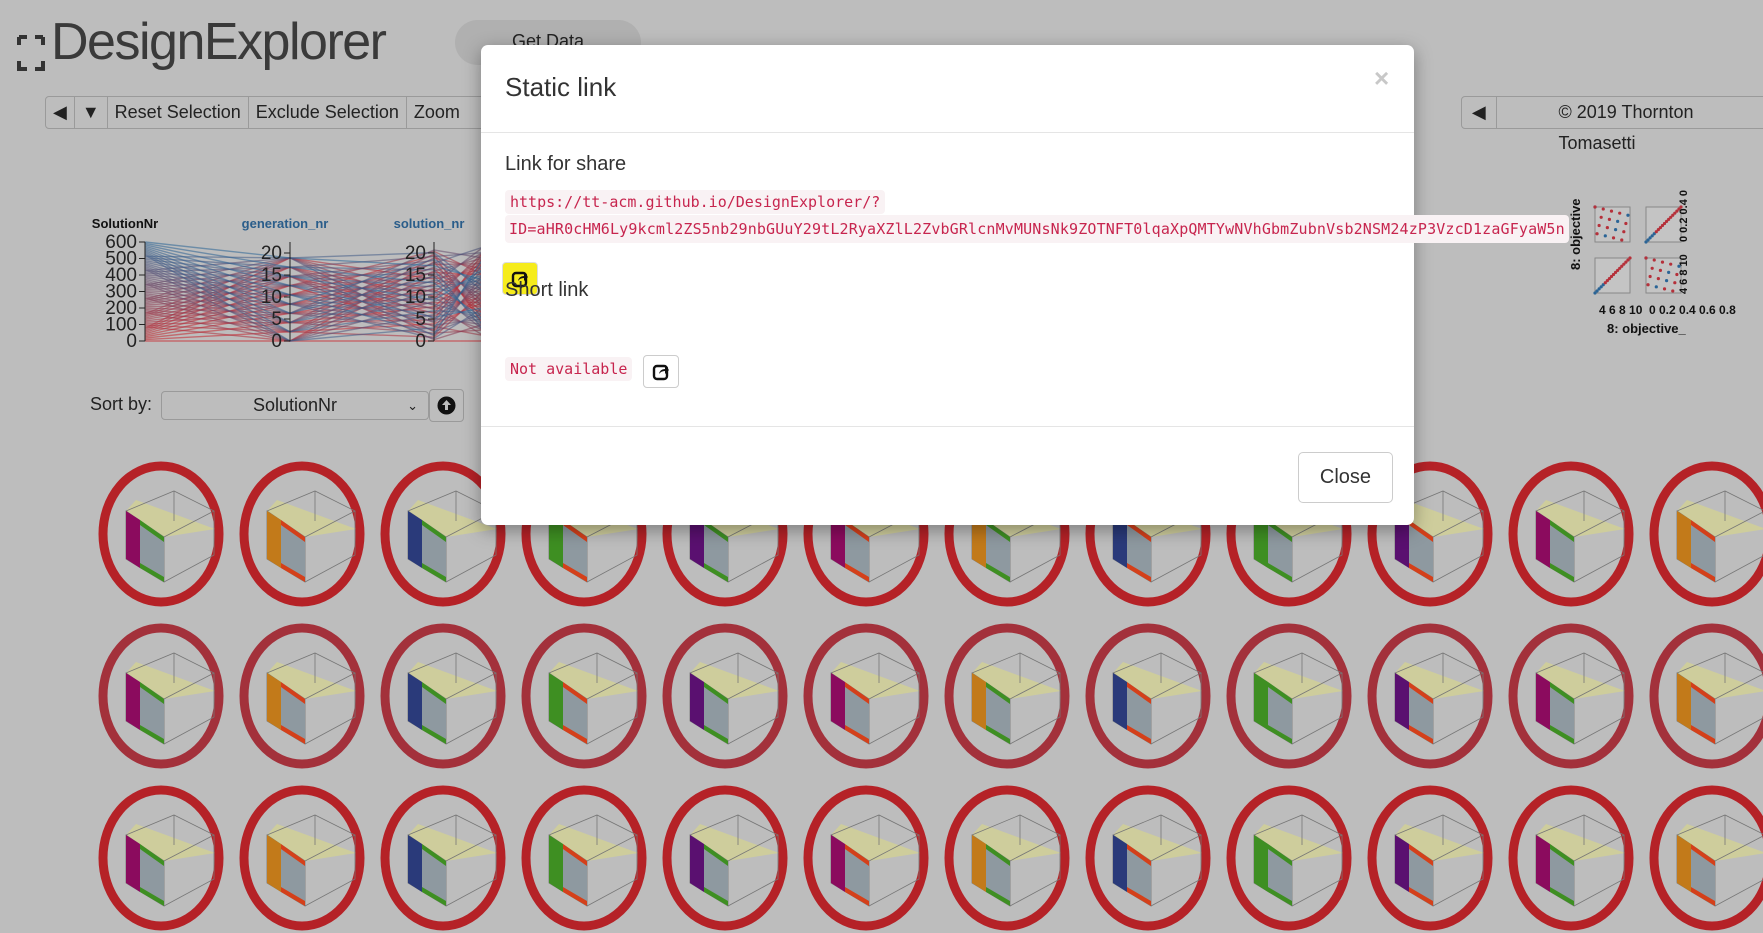 The height and width of the screenshot is (933, 1763). I want to click on short-link-value: Not available, so click(568, 369).